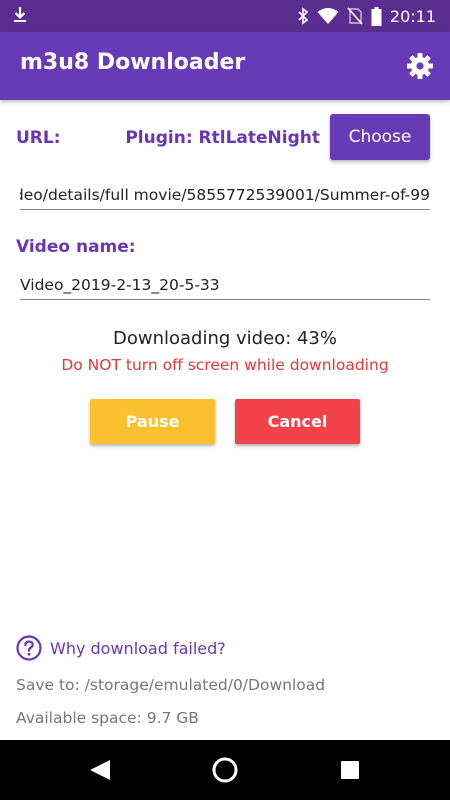  I want to click on video-name-input, so click(225, 287).